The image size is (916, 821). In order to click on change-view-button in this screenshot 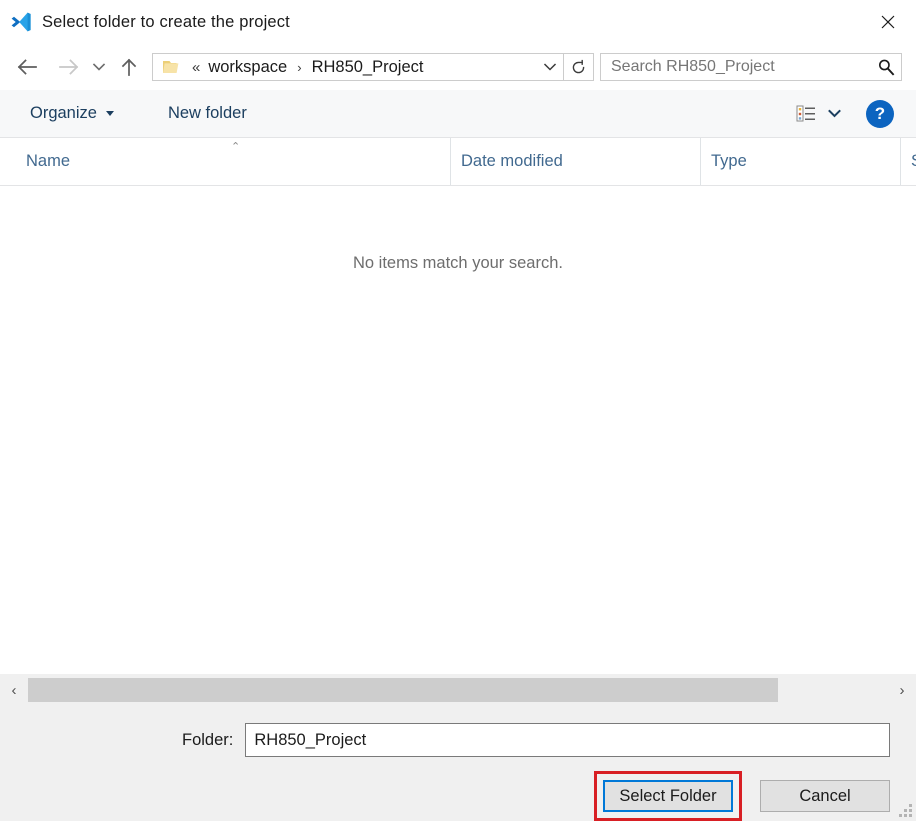, I will do `click(807, 114)`.